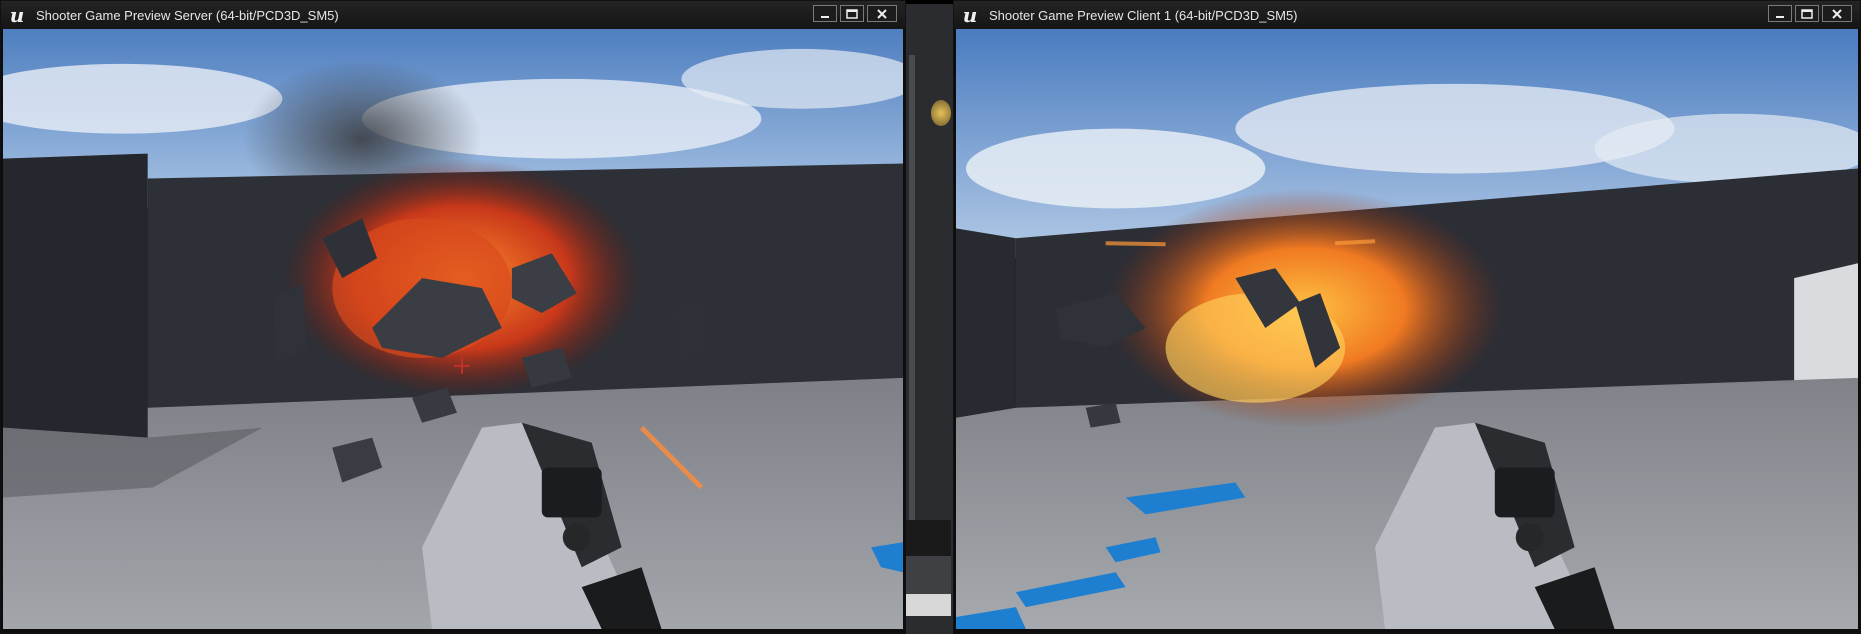  What do you see at coordinates (1115, 168) in the screenshot?
I see `cloud` at bounding box center [1115, 168].